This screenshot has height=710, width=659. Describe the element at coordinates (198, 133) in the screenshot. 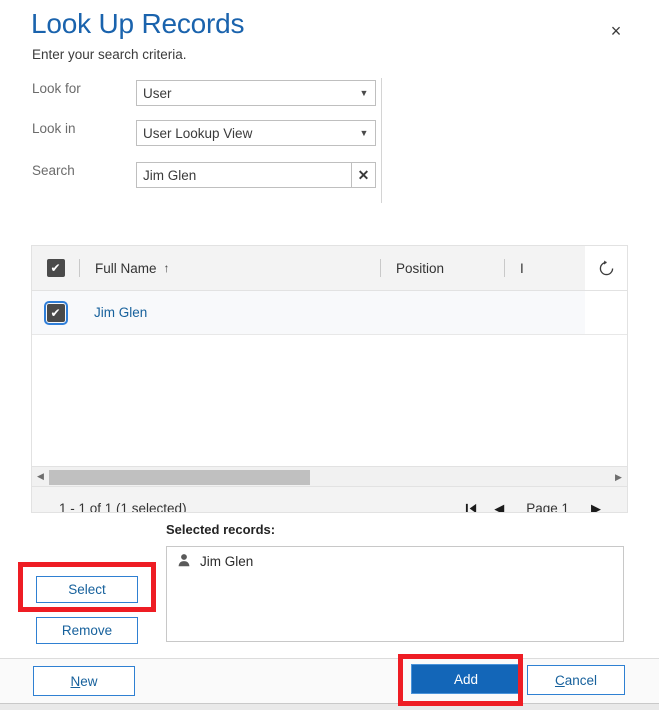

I see `look-in-value: User Lookup View` at that location.